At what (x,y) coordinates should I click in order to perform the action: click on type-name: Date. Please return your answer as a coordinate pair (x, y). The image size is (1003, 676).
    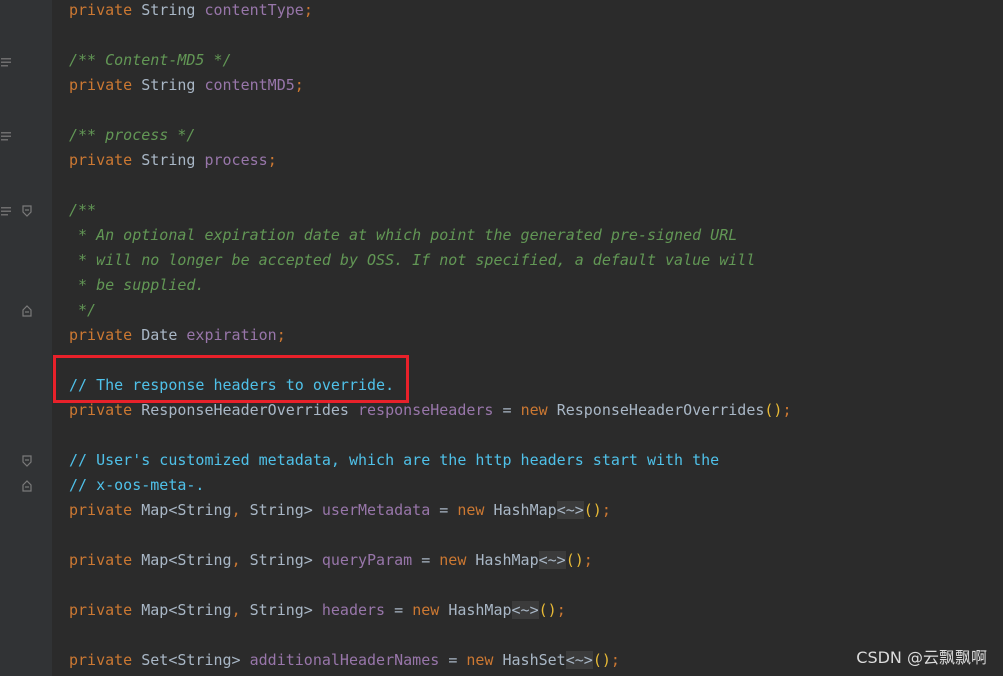
    Looking at the image, I should click on (159, 335).